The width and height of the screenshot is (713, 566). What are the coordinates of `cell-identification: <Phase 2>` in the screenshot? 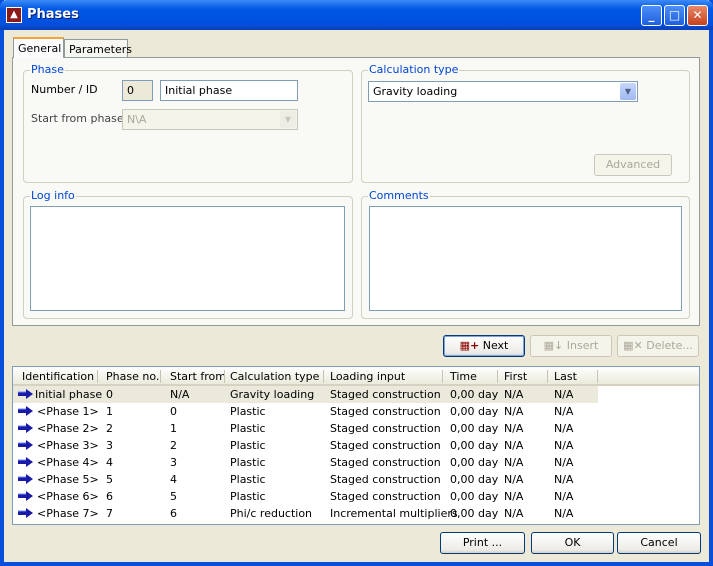 It's located at (68, 428).